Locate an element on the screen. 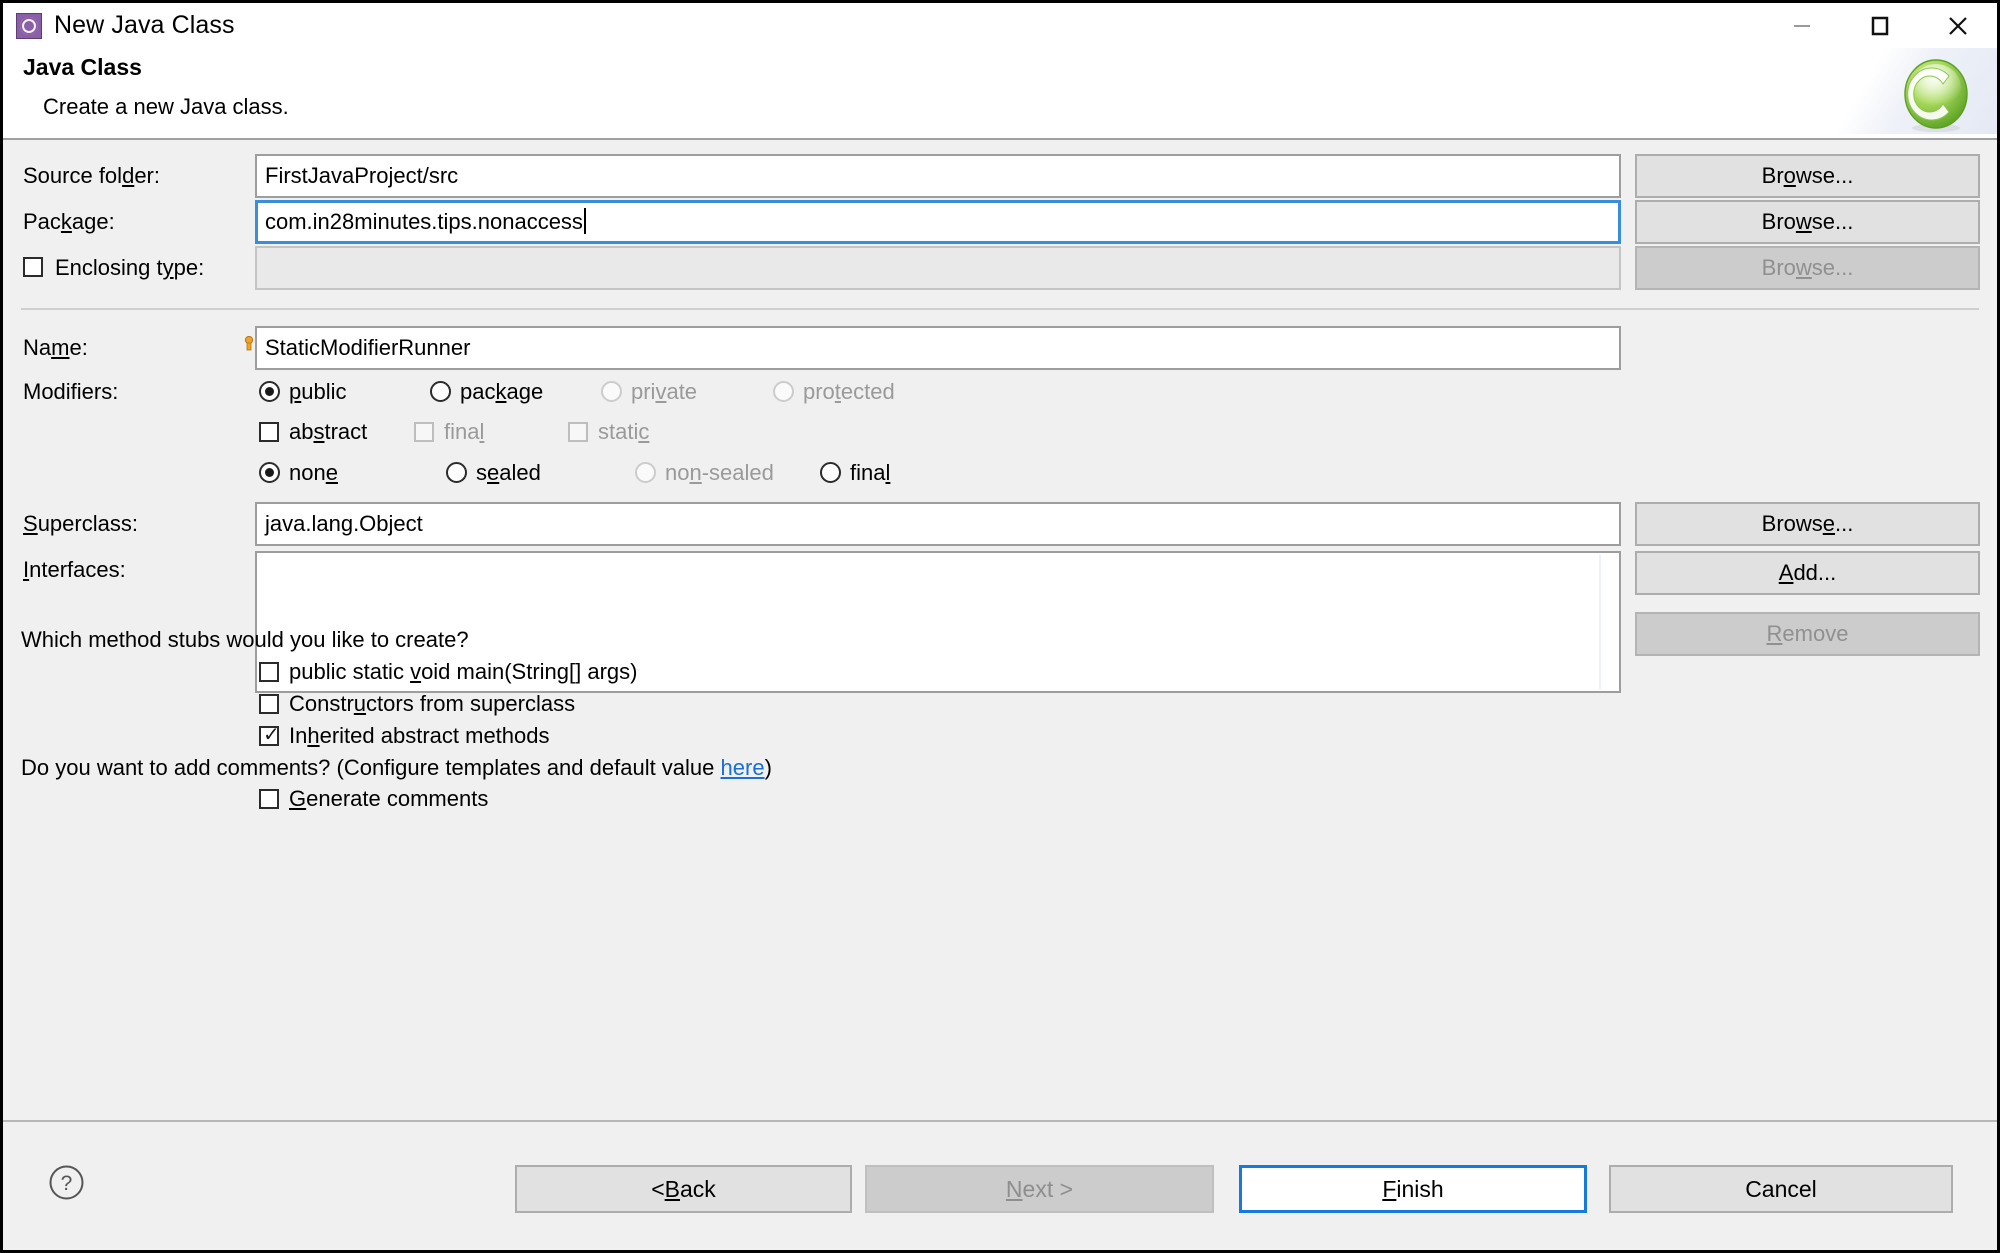 This screenshot has width=2000, height=1253. modifier-radio-none is located at coordinates (269, 472).